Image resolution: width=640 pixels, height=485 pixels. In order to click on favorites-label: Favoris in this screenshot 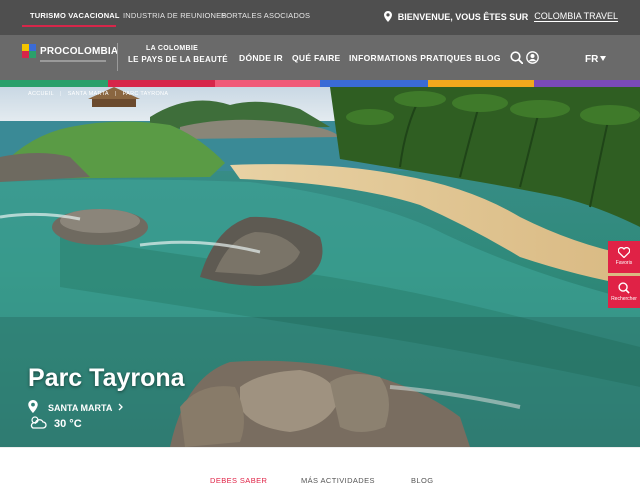, I will do `click(624, 263)`.